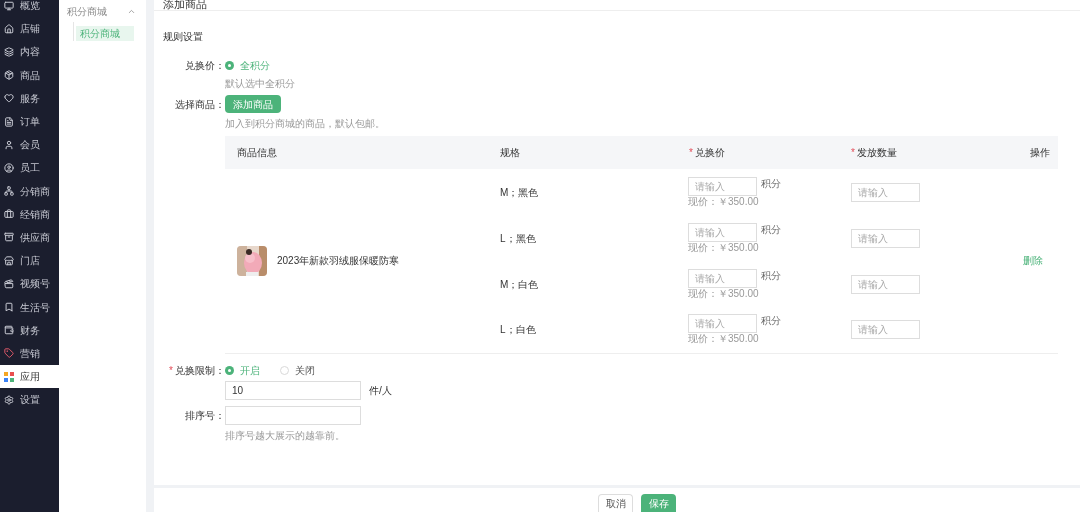 The image size is (1080, 512). Describe the element at coordinates (285, 435) in the screenshot. I see `hint-text: 排序号越大展示的越靠前。` at that location.